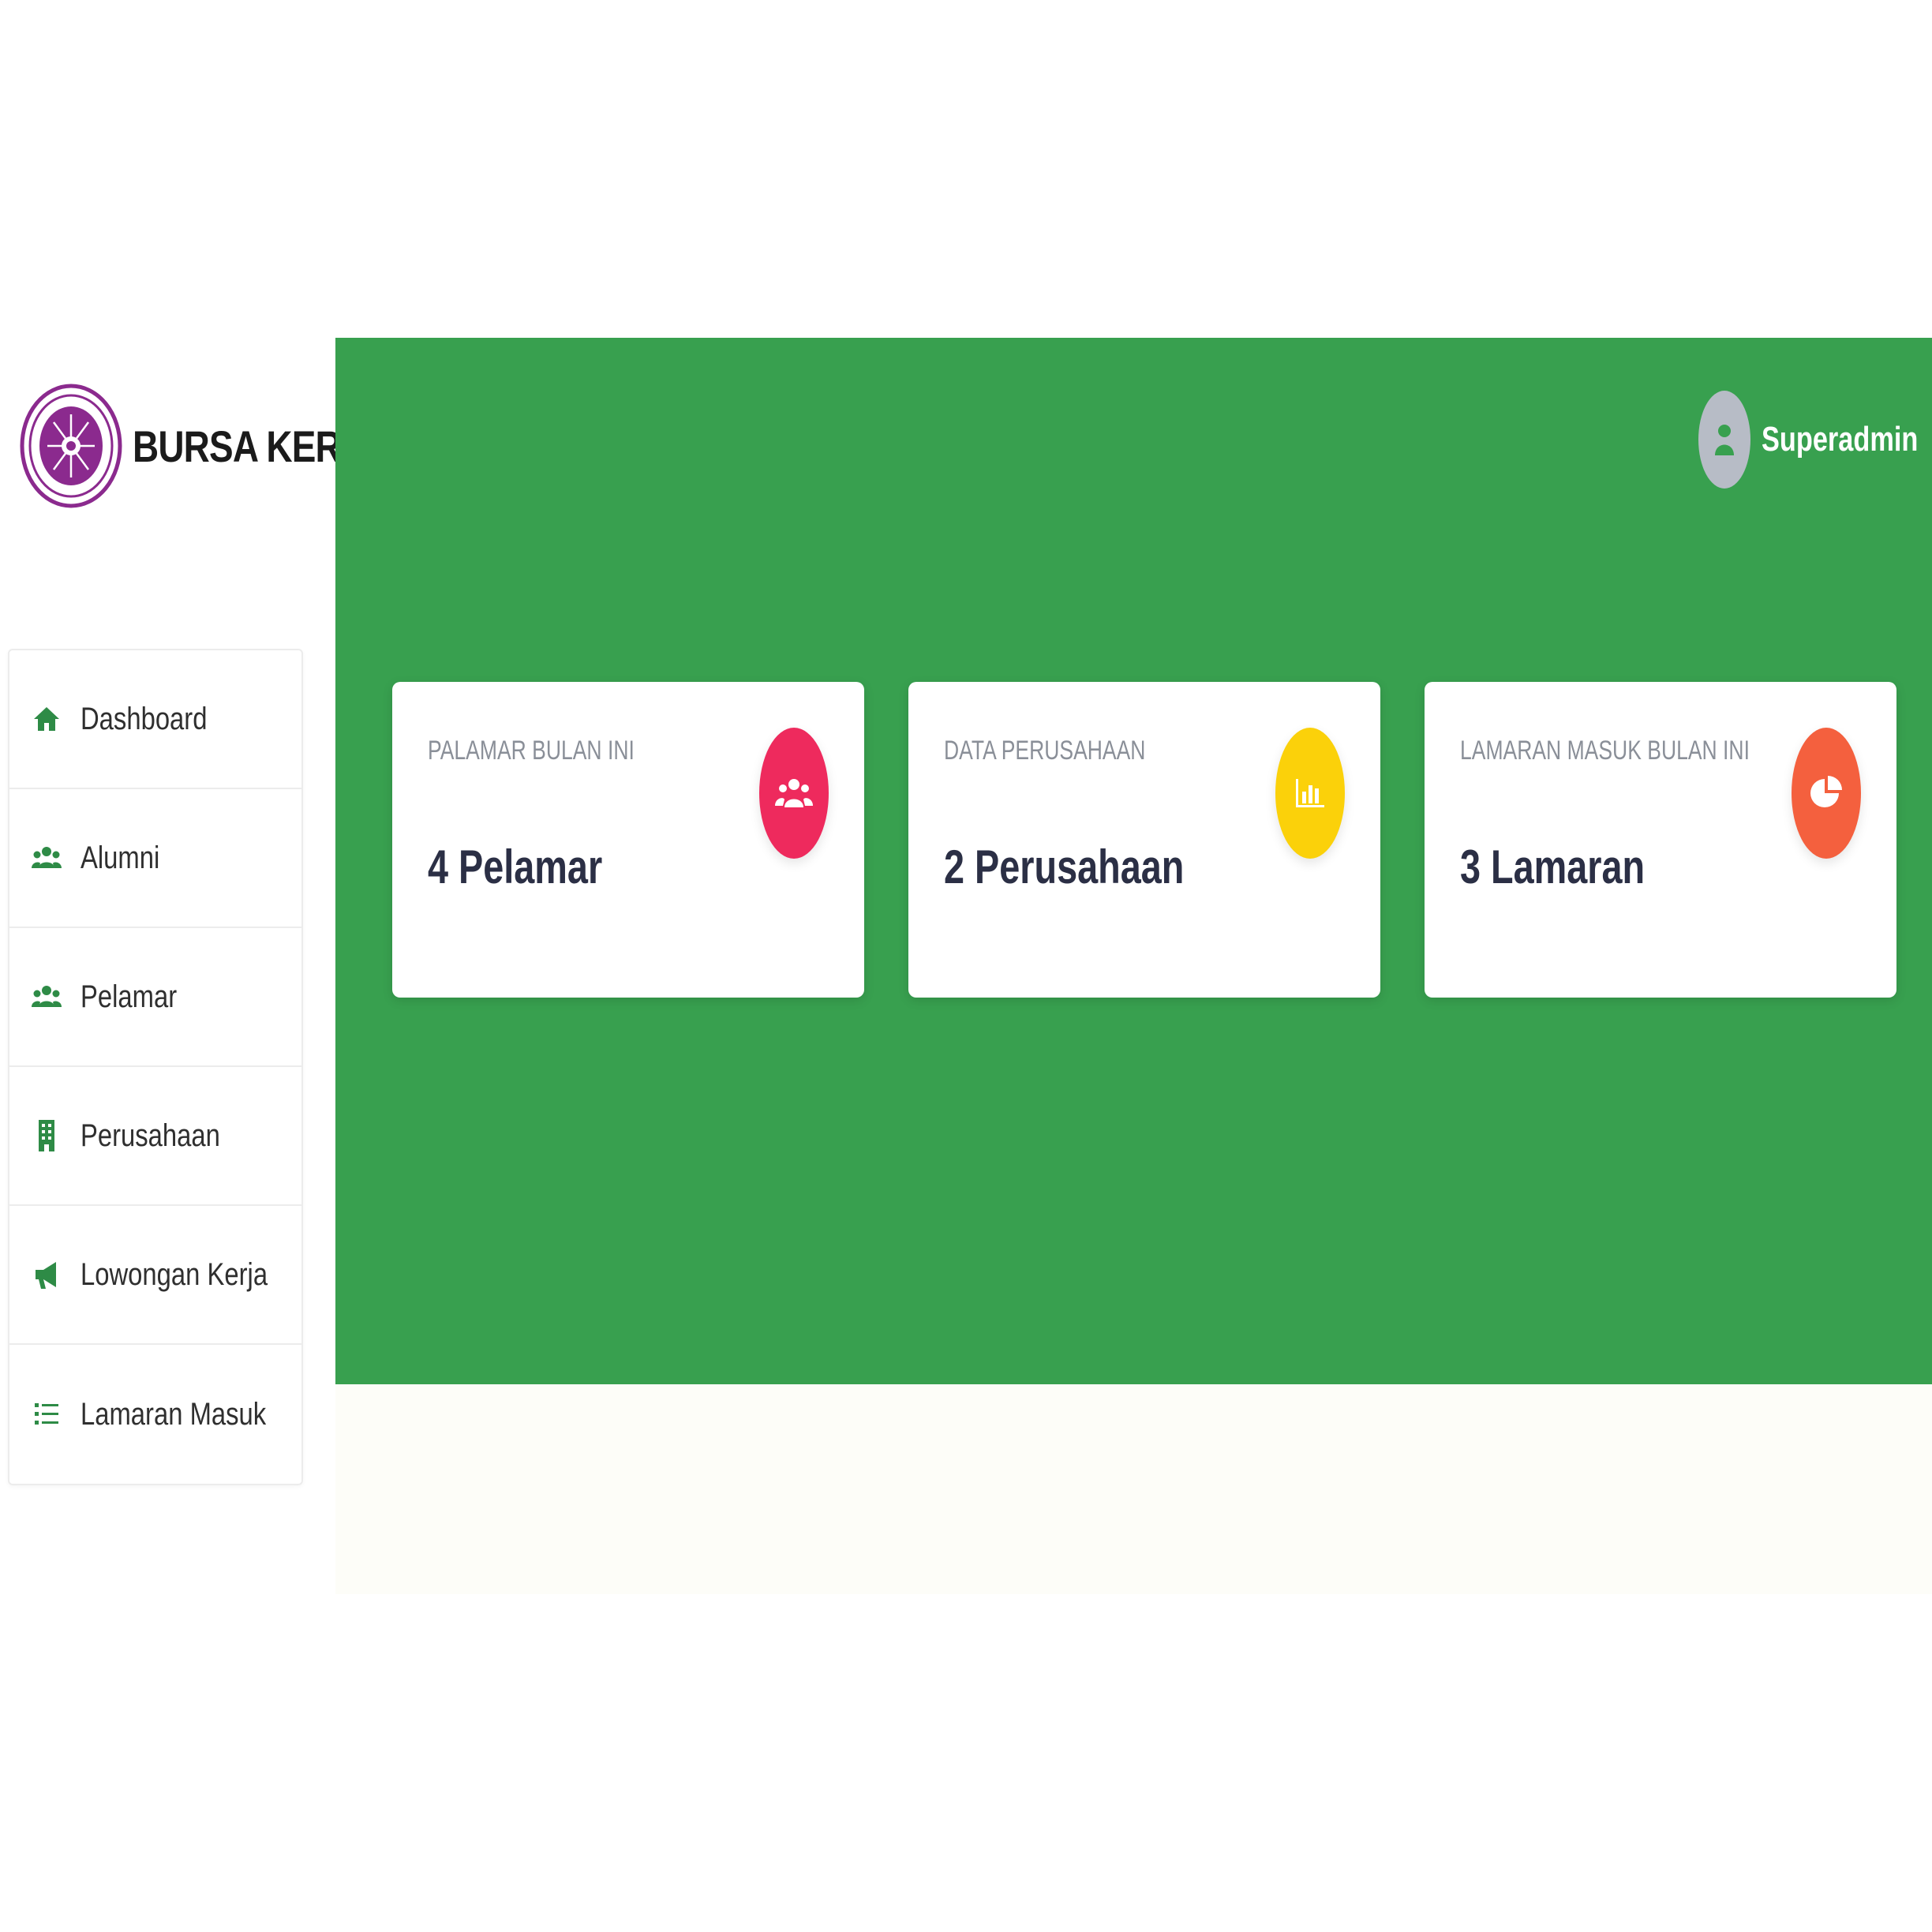 The height and width of the screenshot is (1932, 1932). I want to click on sidebar-item-label: Perusahaan, so click(150, 1135).